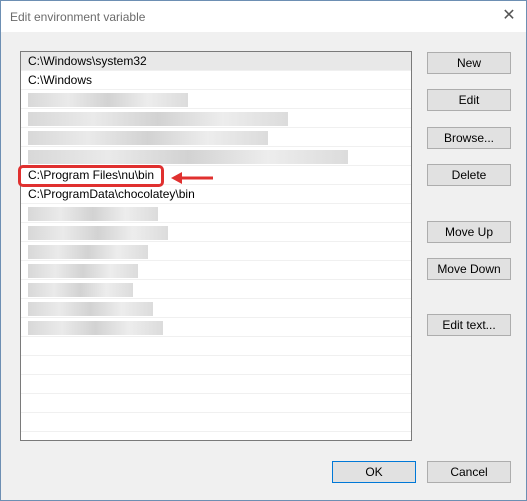 The image size is (527, 501). What do you see at coordinates (78, 17) in the screenshot?
I see `dialog-title: Edit environment variable` at bounding box center [78, 17].